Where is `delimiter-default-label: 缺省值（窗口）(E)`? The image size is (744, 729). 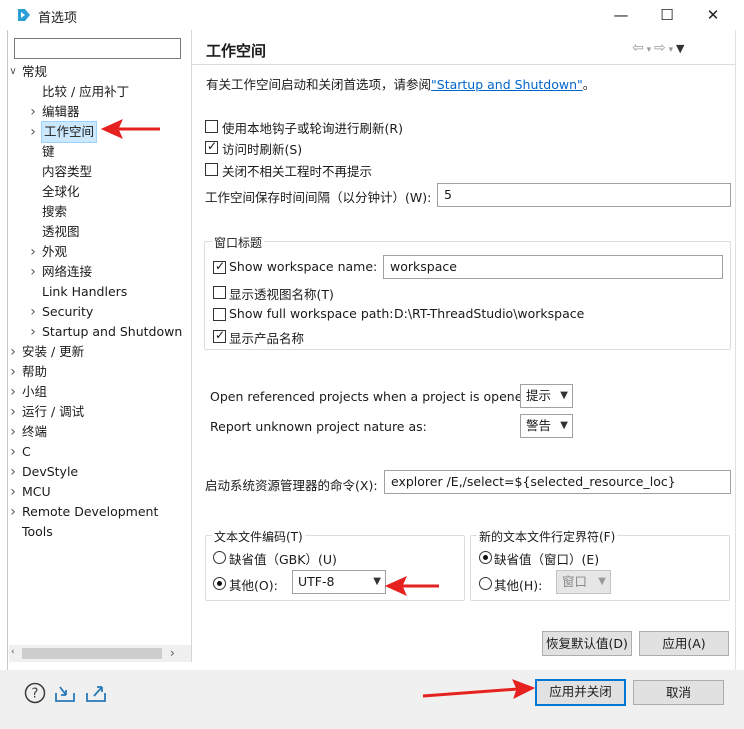
delimiter-default-label: 缺省值（窗口）(E) is located at coordinates (547, 559).